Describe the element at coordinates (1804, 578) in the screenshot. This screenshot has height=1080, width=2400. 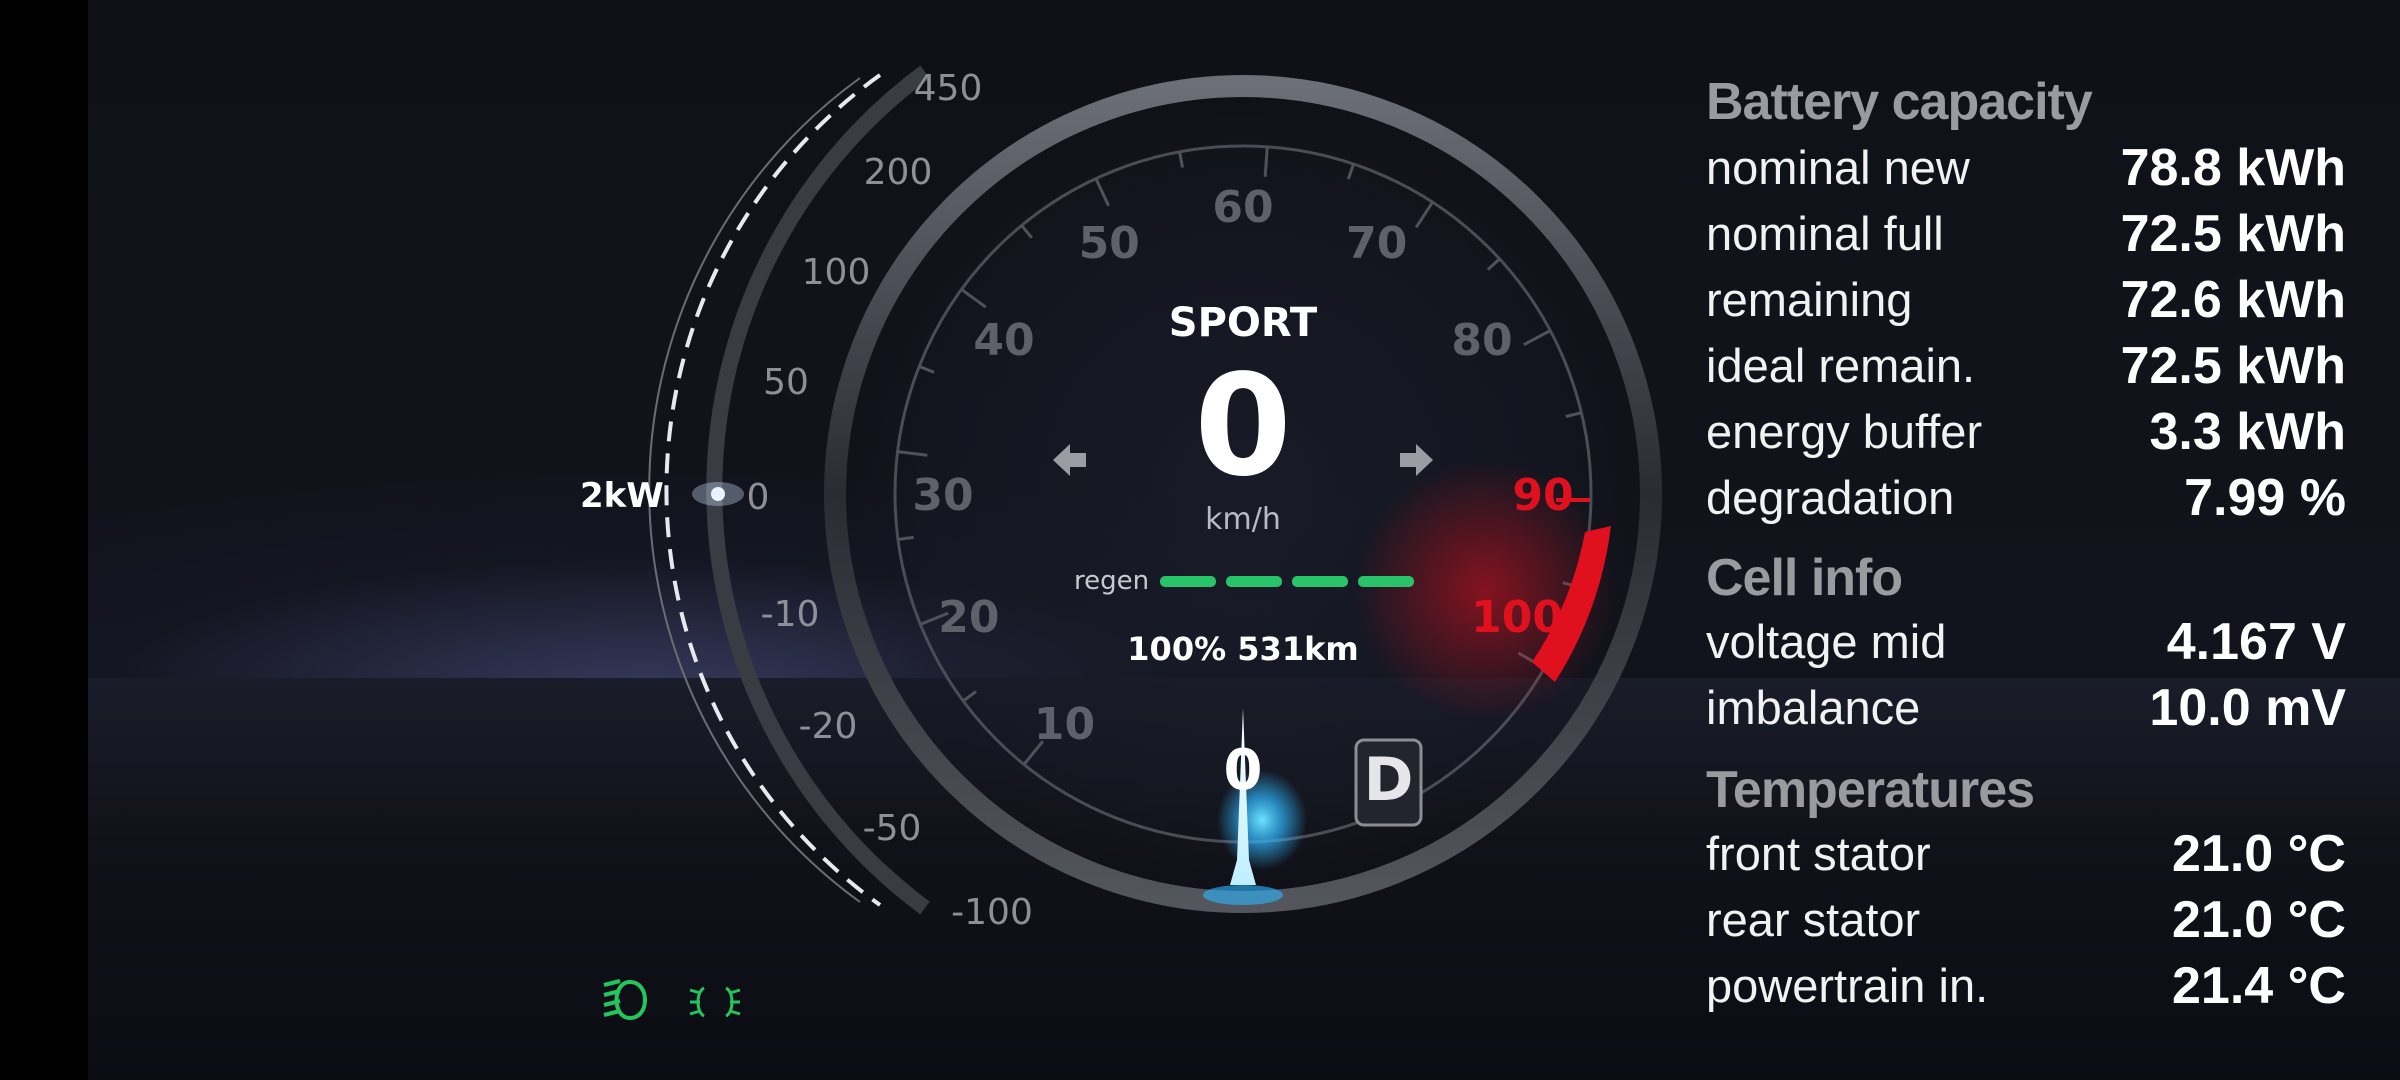
I see `cell-info-title: Cell info` at that location.